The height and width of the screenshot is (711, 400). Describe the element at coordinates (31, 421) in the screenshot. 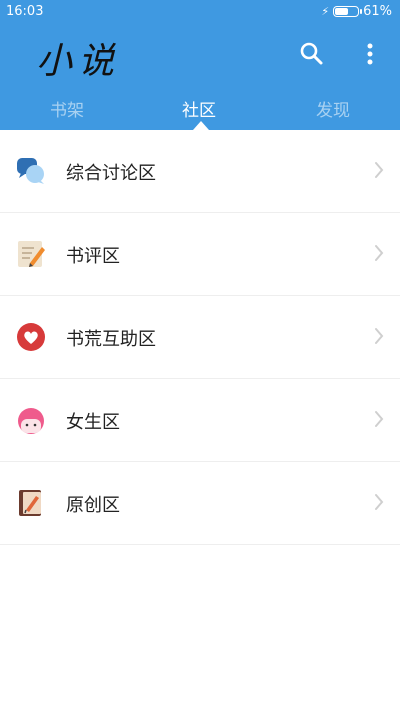

I see `girl-face-icon` at that location.